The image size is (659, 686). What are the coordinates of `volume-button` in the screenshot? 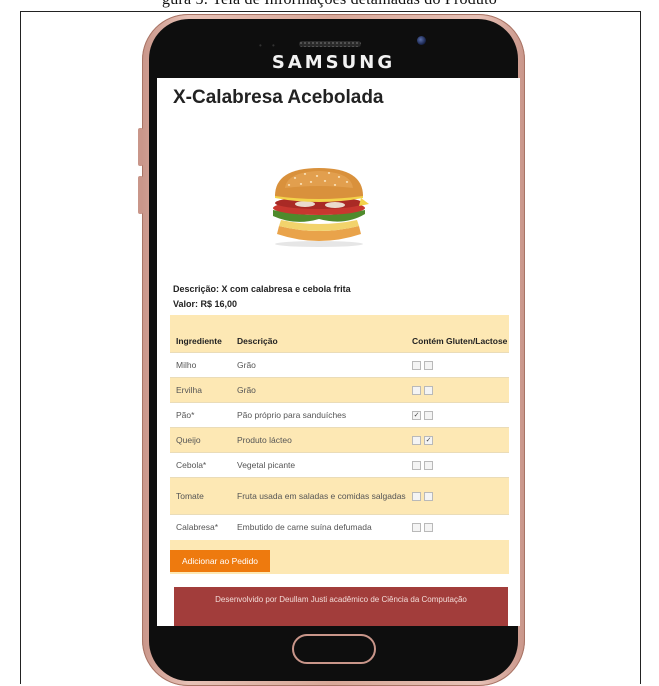 It's located at (140, 147).